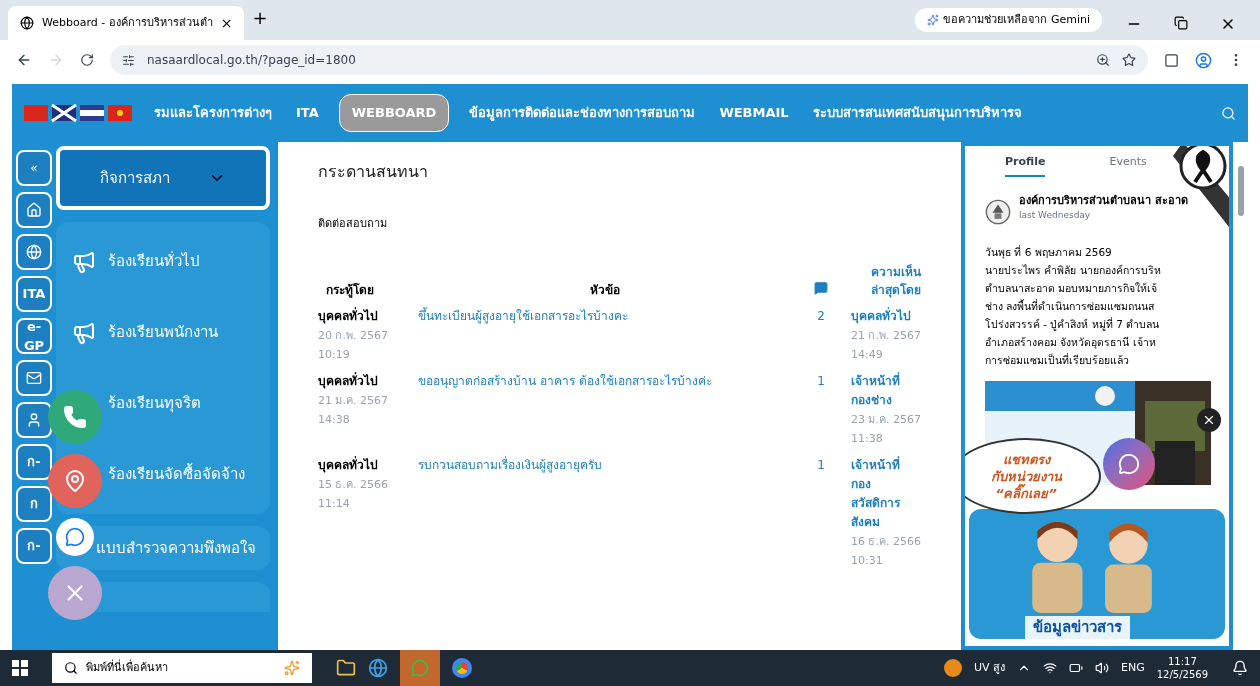 Image resolution: width=1260 pixels, height=686 pixels. I want to click on nav-link: WEBMAIL, so click(754, 113).